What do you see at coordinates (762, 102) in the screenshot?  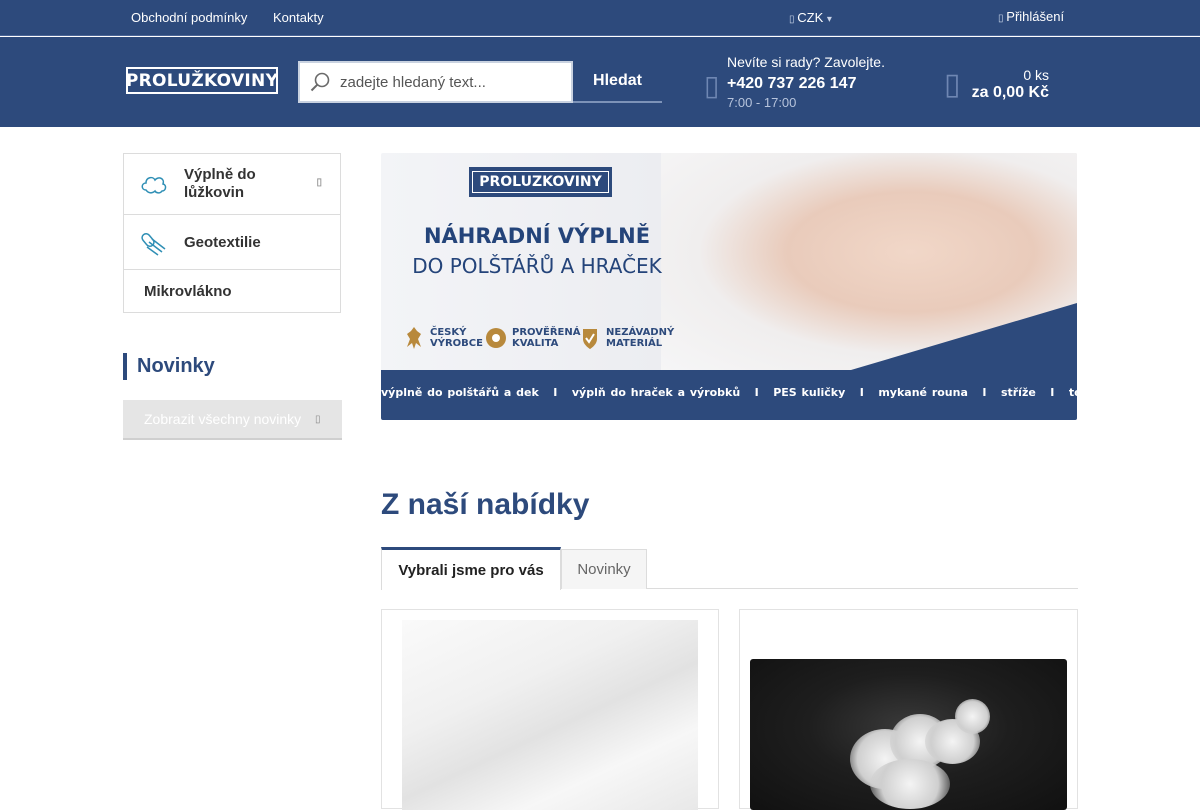 I see `opening-hours: 7:00 - 17:00` at bounding box center [762, 102].